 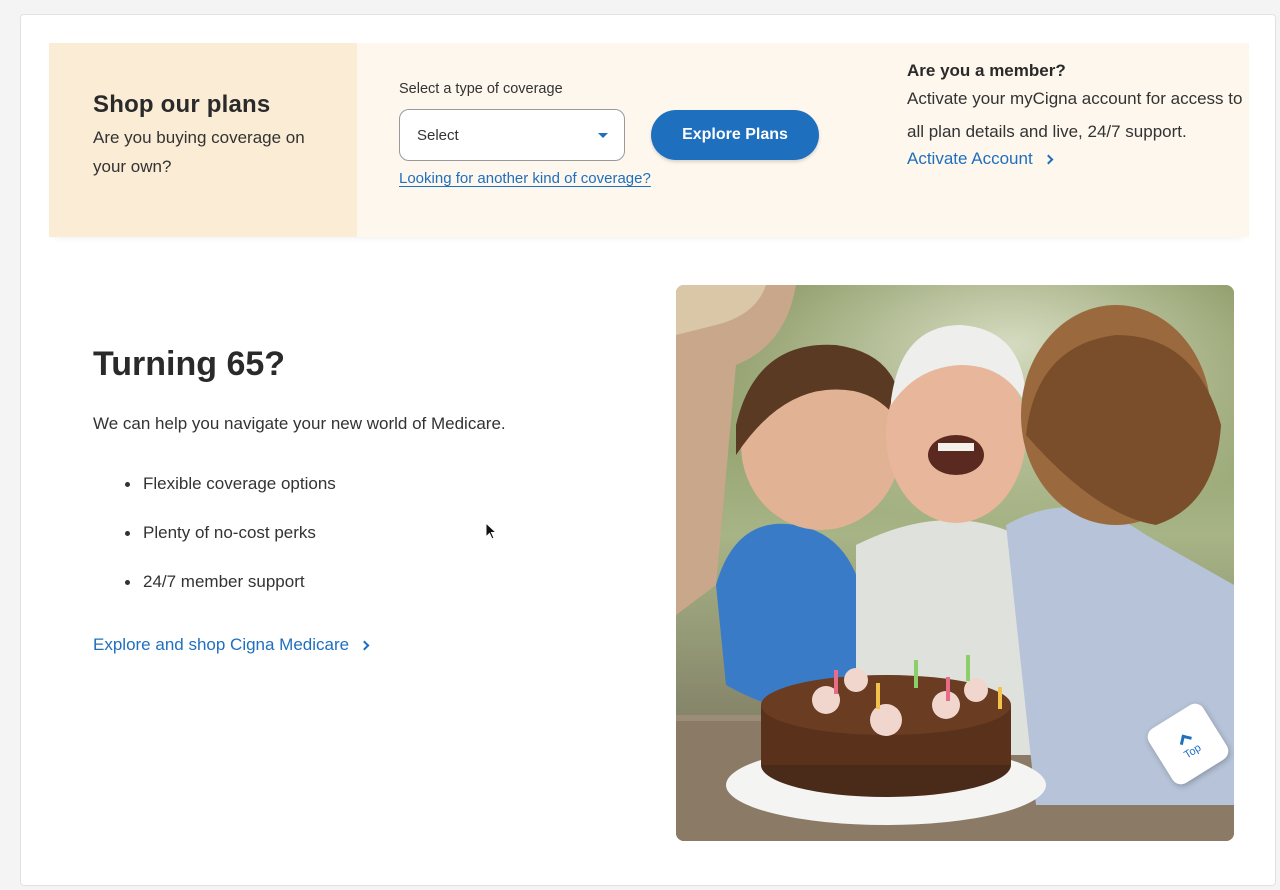 I want to click on explore-plans-button: Explore Plans, so click(x=735, y=135).